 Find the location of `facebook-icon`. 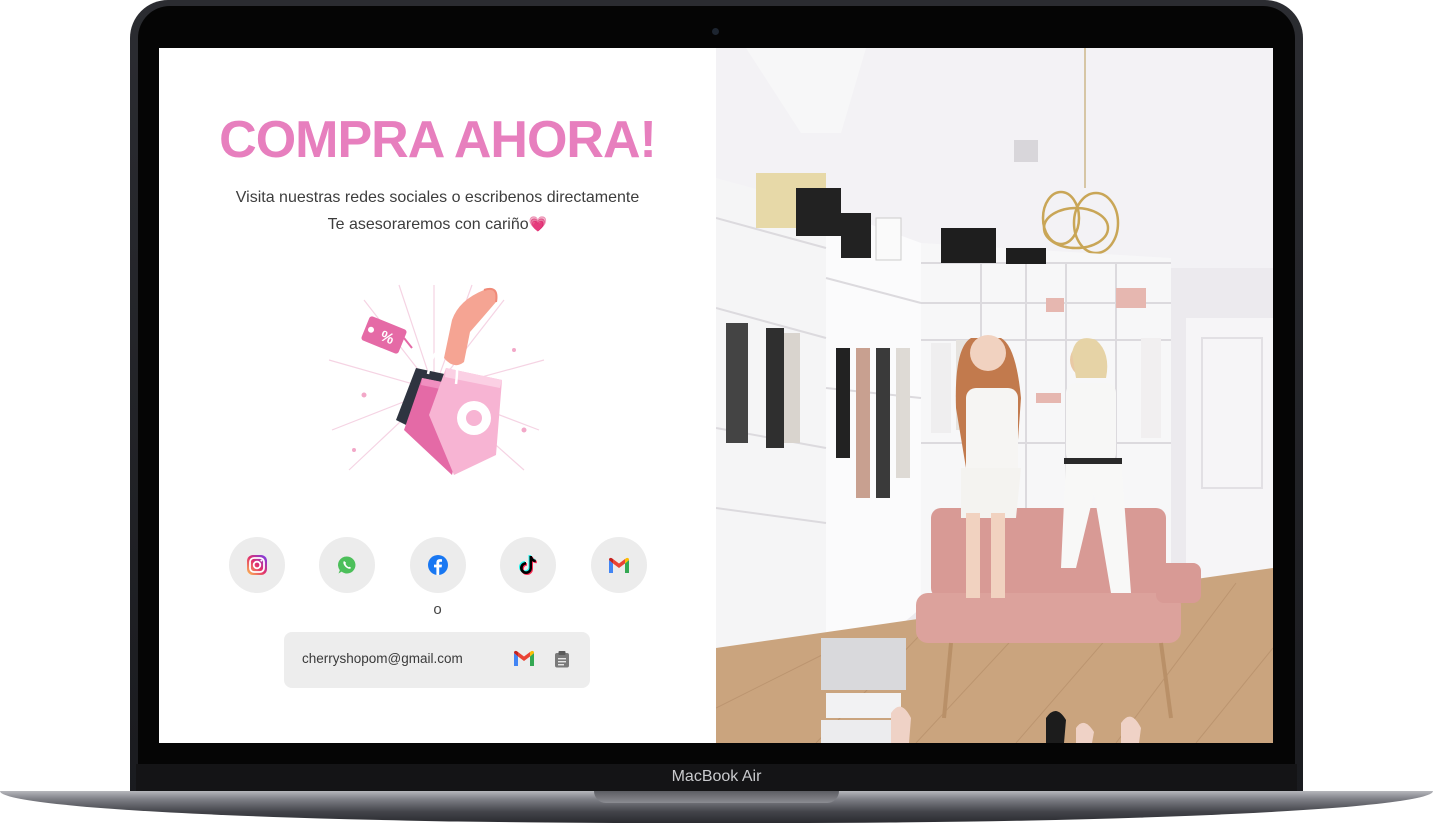

facebook-icon is located at coordinates (438, 565).